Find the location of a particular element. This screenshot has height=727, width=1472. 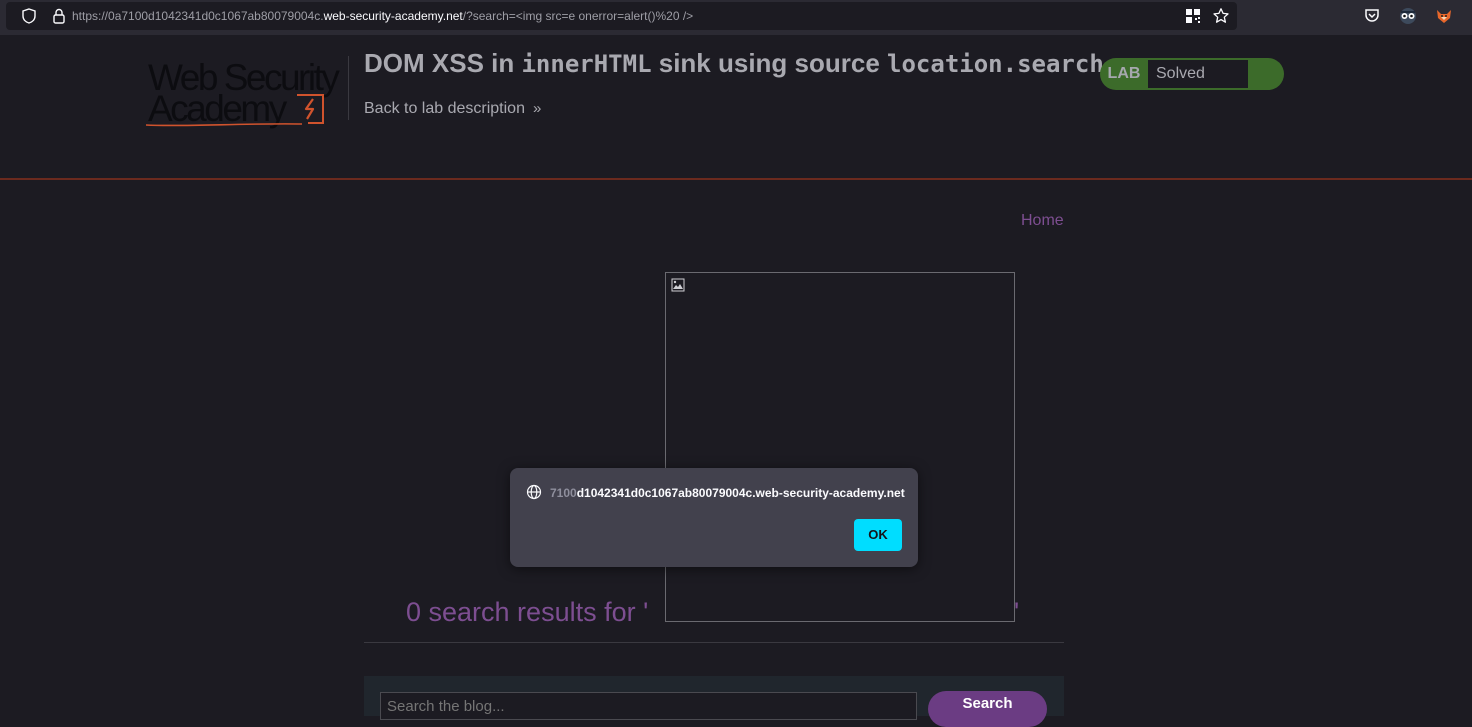

back-link-label: Back to lab description is located at coordinates (444, 108).